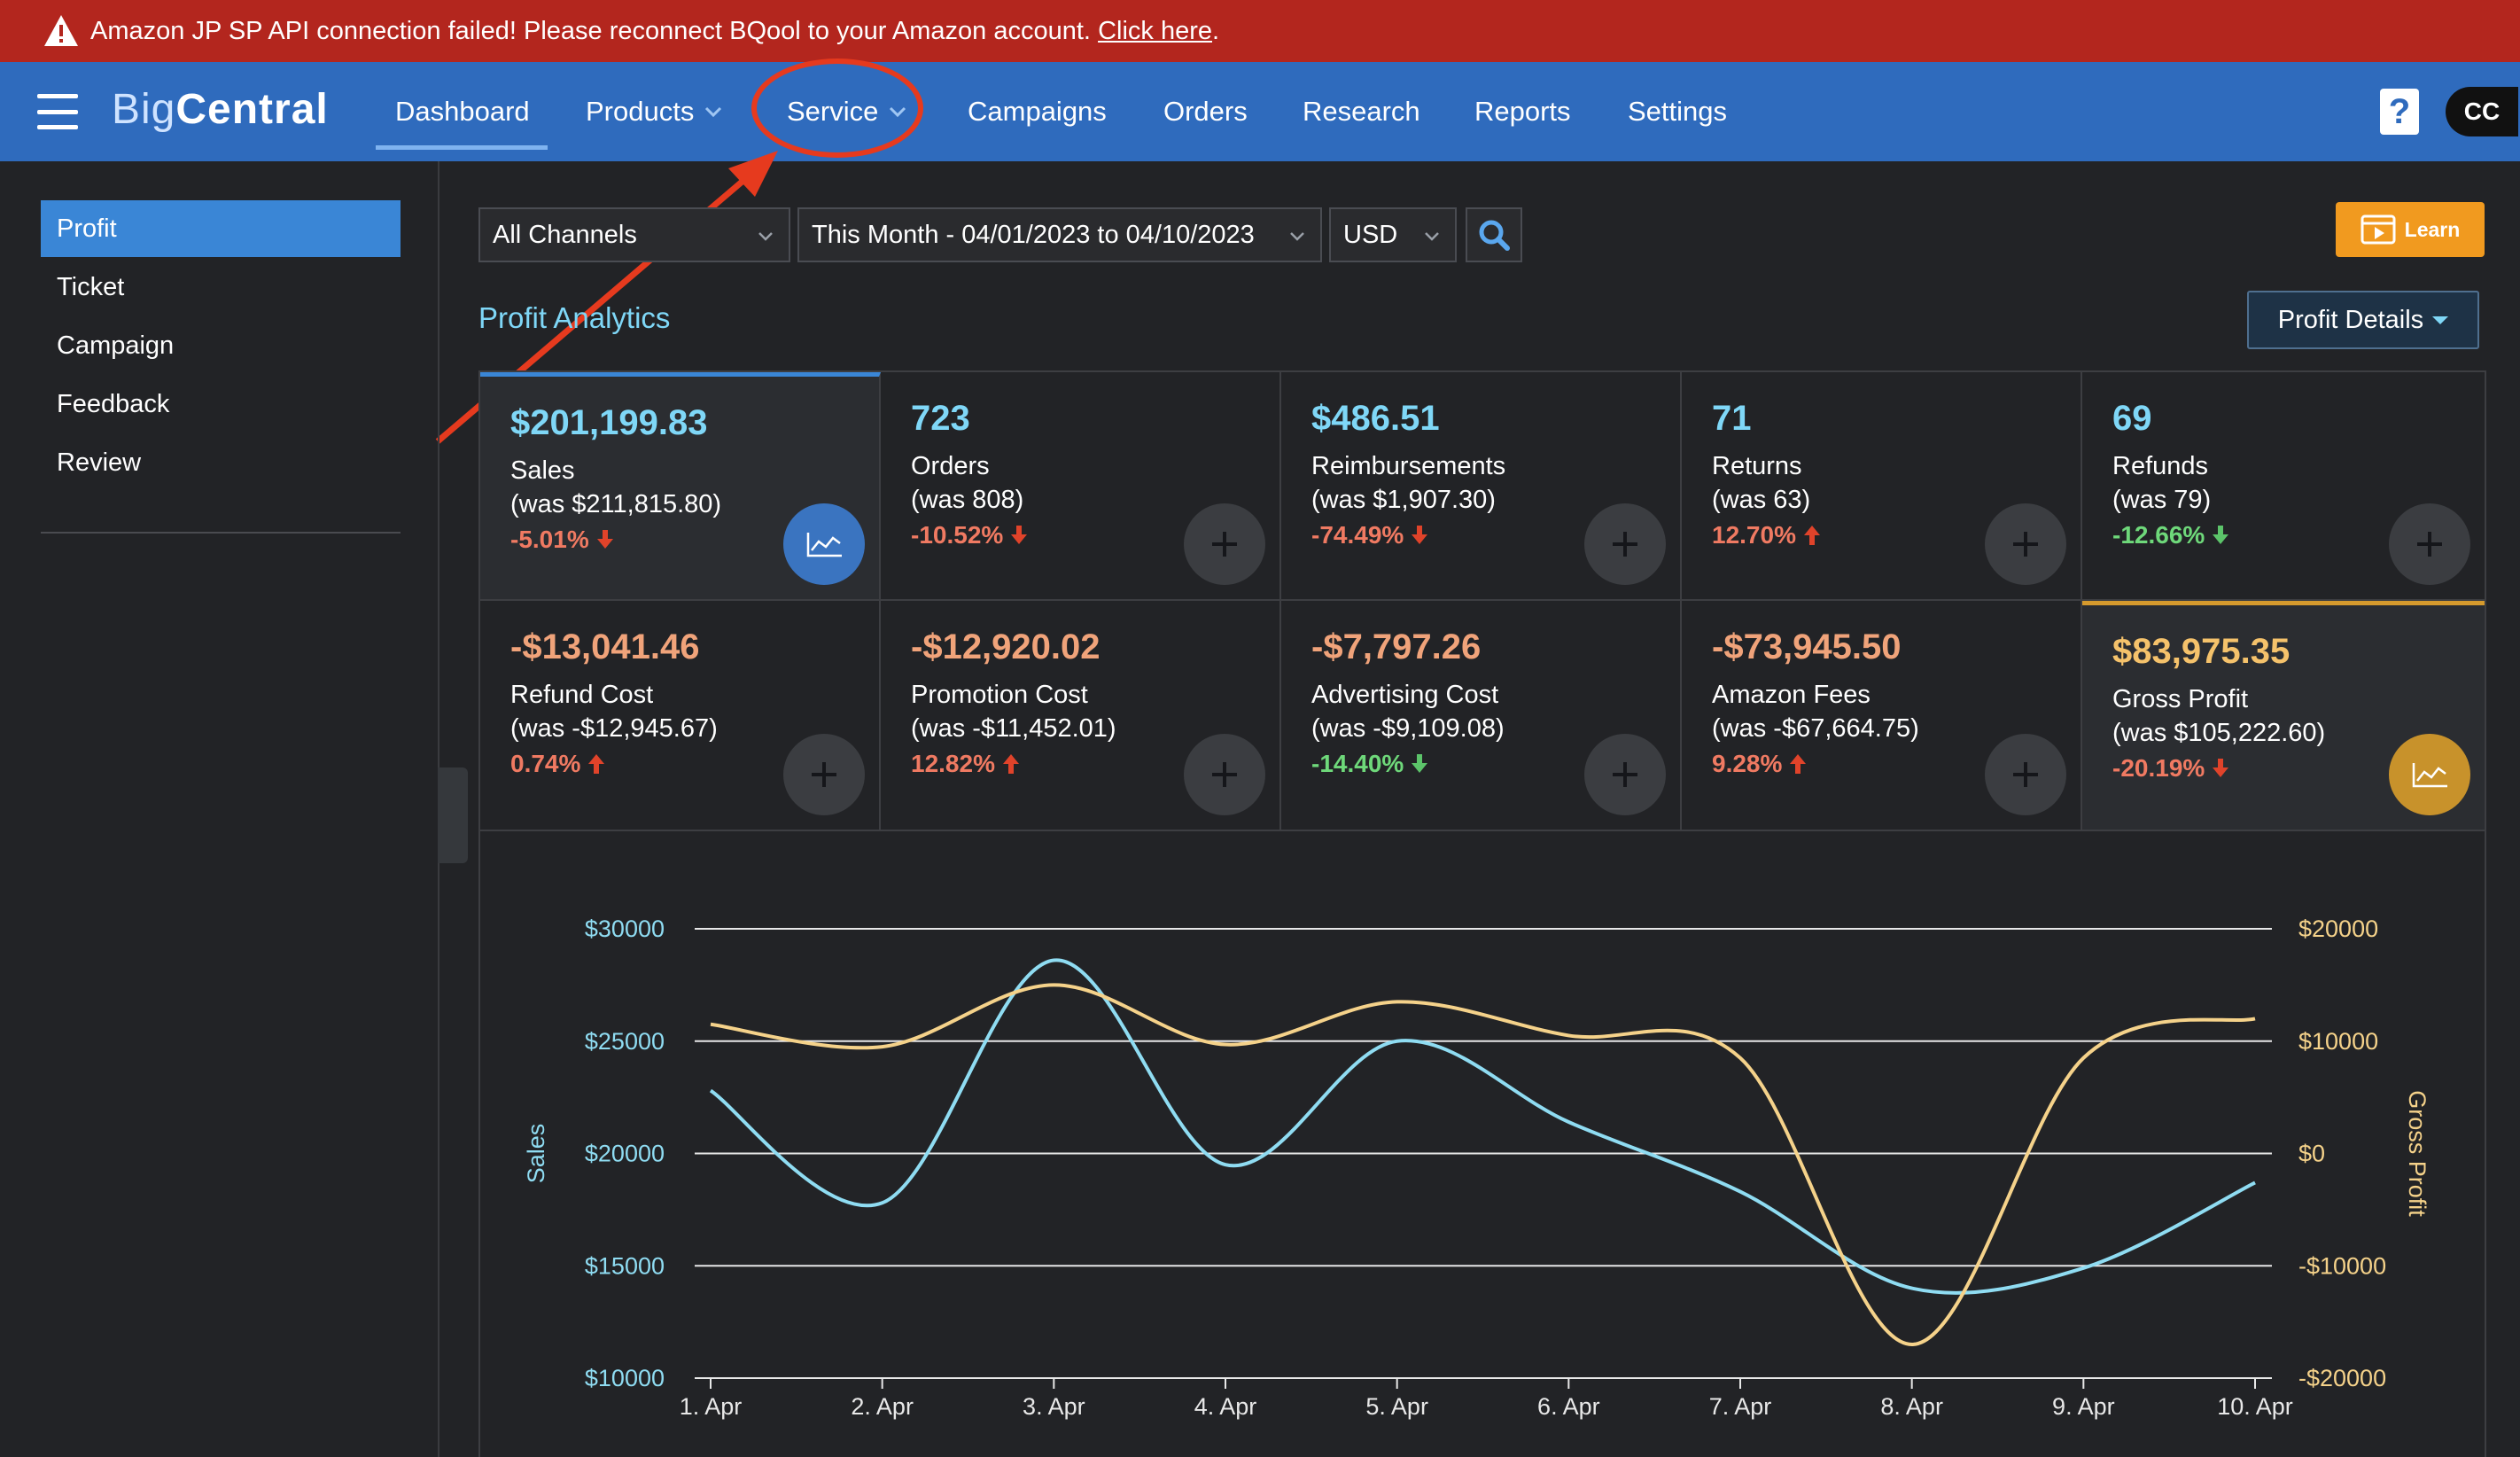  Describe the element at coordinates (2180, 699) in the screenshot. I see `metric-label: Gross Profit` at that location.